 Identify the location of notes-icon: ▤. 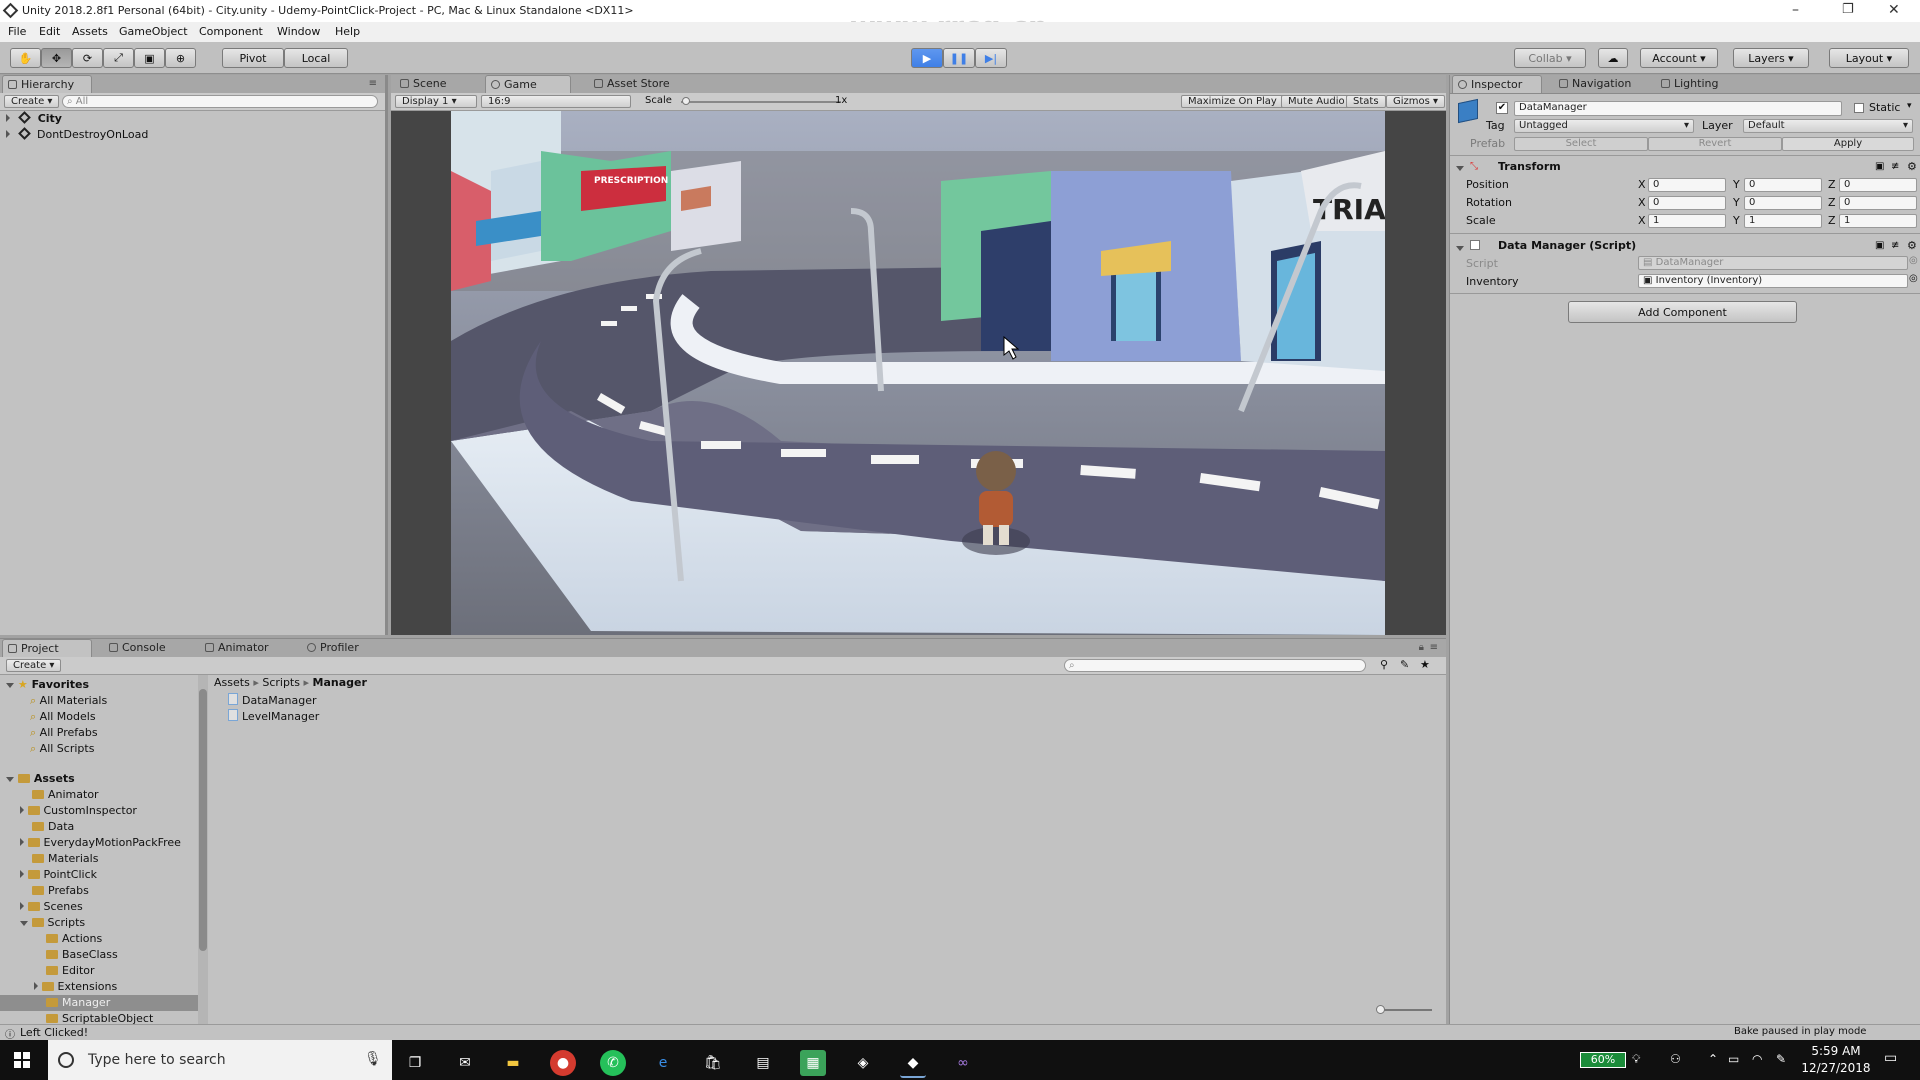
(763, 1063).